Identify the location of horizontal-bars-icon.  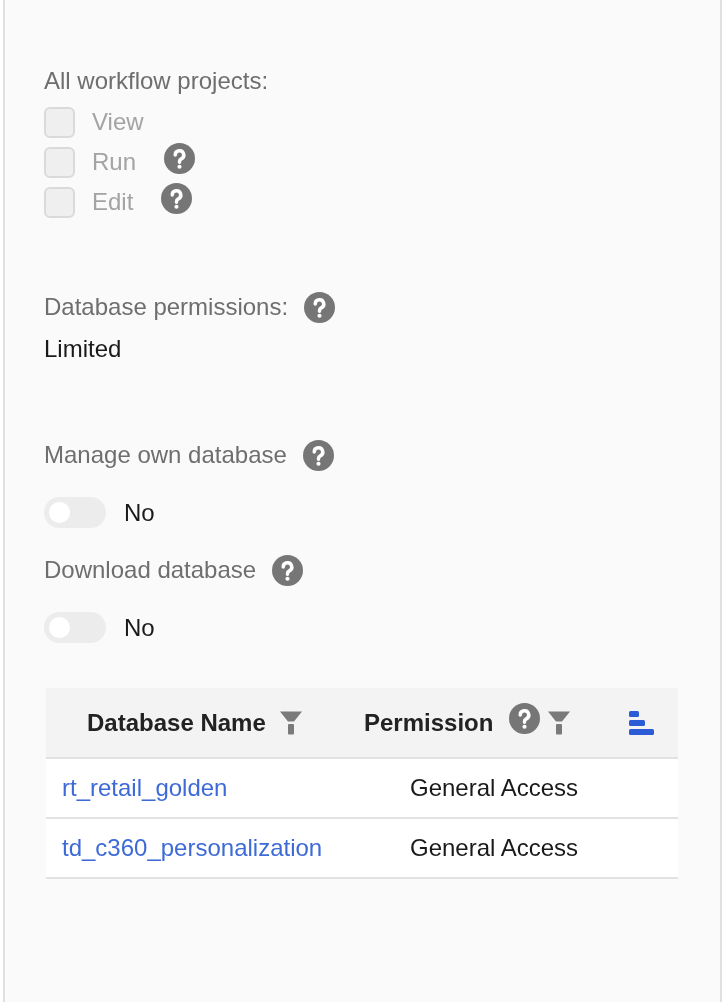
(641, 722).